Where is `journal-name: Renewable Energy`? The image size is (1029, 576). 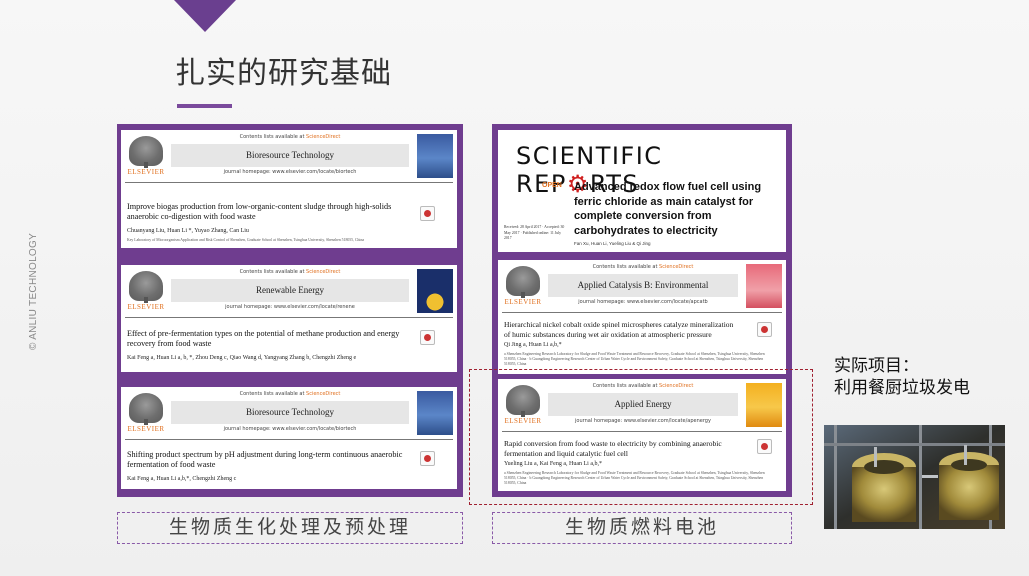 journal-name: Renewable Energy is located at coordinates (290, 290).